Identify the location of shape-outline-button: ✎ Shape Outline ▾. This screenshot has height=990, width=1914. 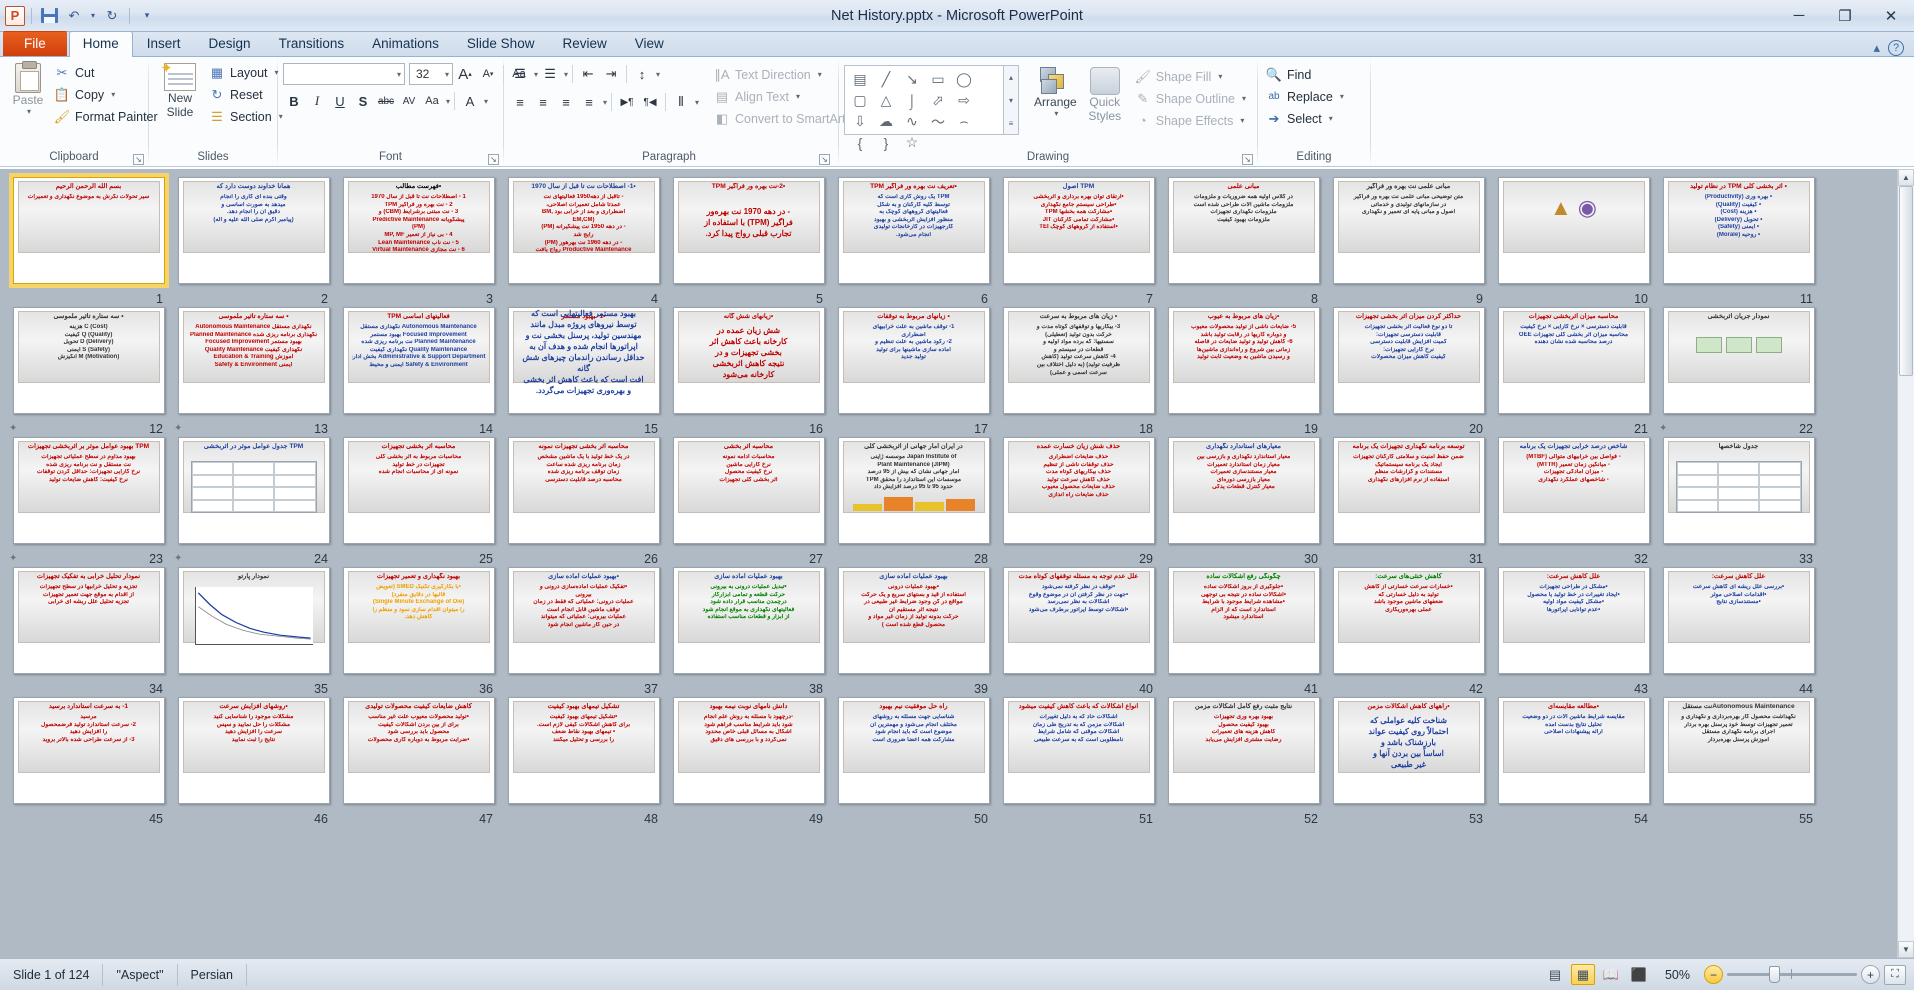
(1192, 98).